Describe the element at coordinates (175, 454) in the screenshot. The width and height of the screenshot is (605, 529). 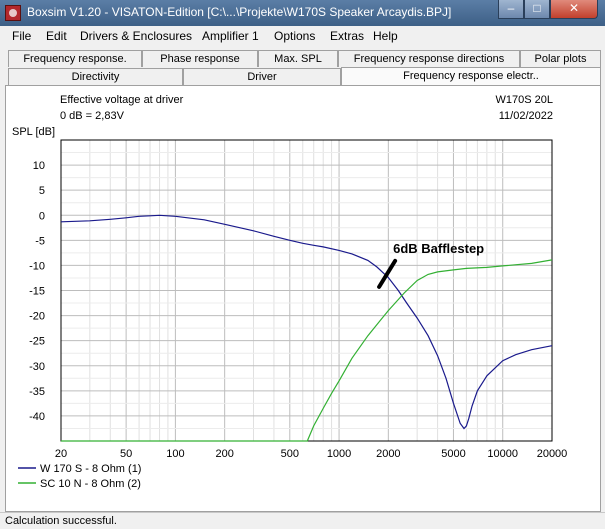
I see `x-tick-label: 100` at that location.